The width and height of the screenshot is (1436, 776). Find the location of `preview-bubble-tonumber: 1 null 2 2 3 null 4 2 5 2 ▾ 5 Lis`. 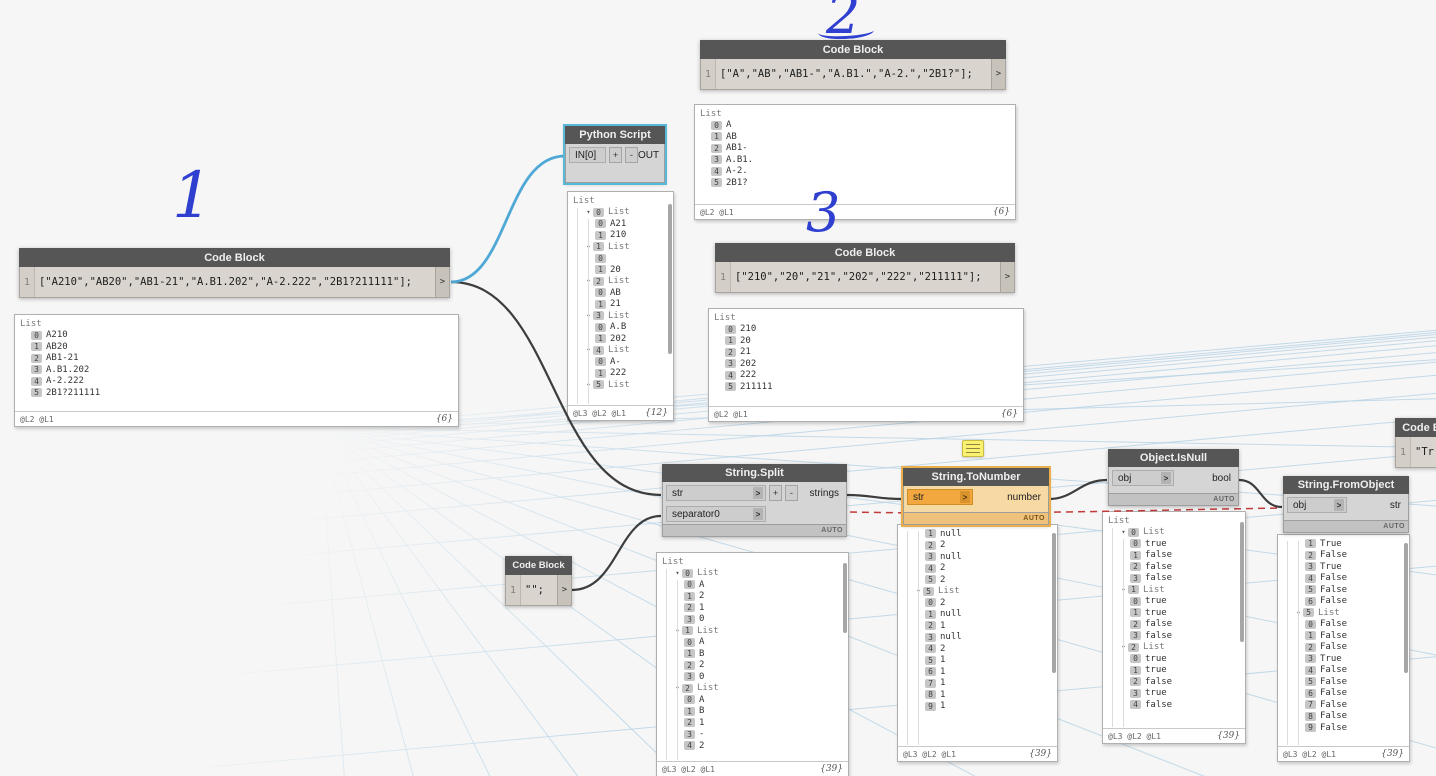

preview-bubble-tonumber: 1 null 2 2 3 null 4 2 5 2 ▾ 5 Lis is located at coordinates (977, 643).